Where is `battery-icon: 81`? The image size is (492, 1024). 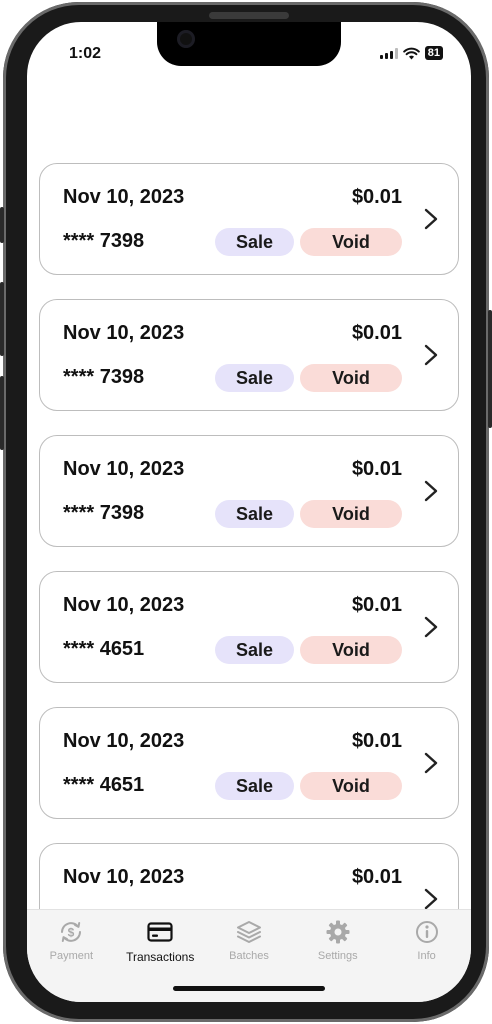
battery-icon: 81 is located at coordinates (433, 53).